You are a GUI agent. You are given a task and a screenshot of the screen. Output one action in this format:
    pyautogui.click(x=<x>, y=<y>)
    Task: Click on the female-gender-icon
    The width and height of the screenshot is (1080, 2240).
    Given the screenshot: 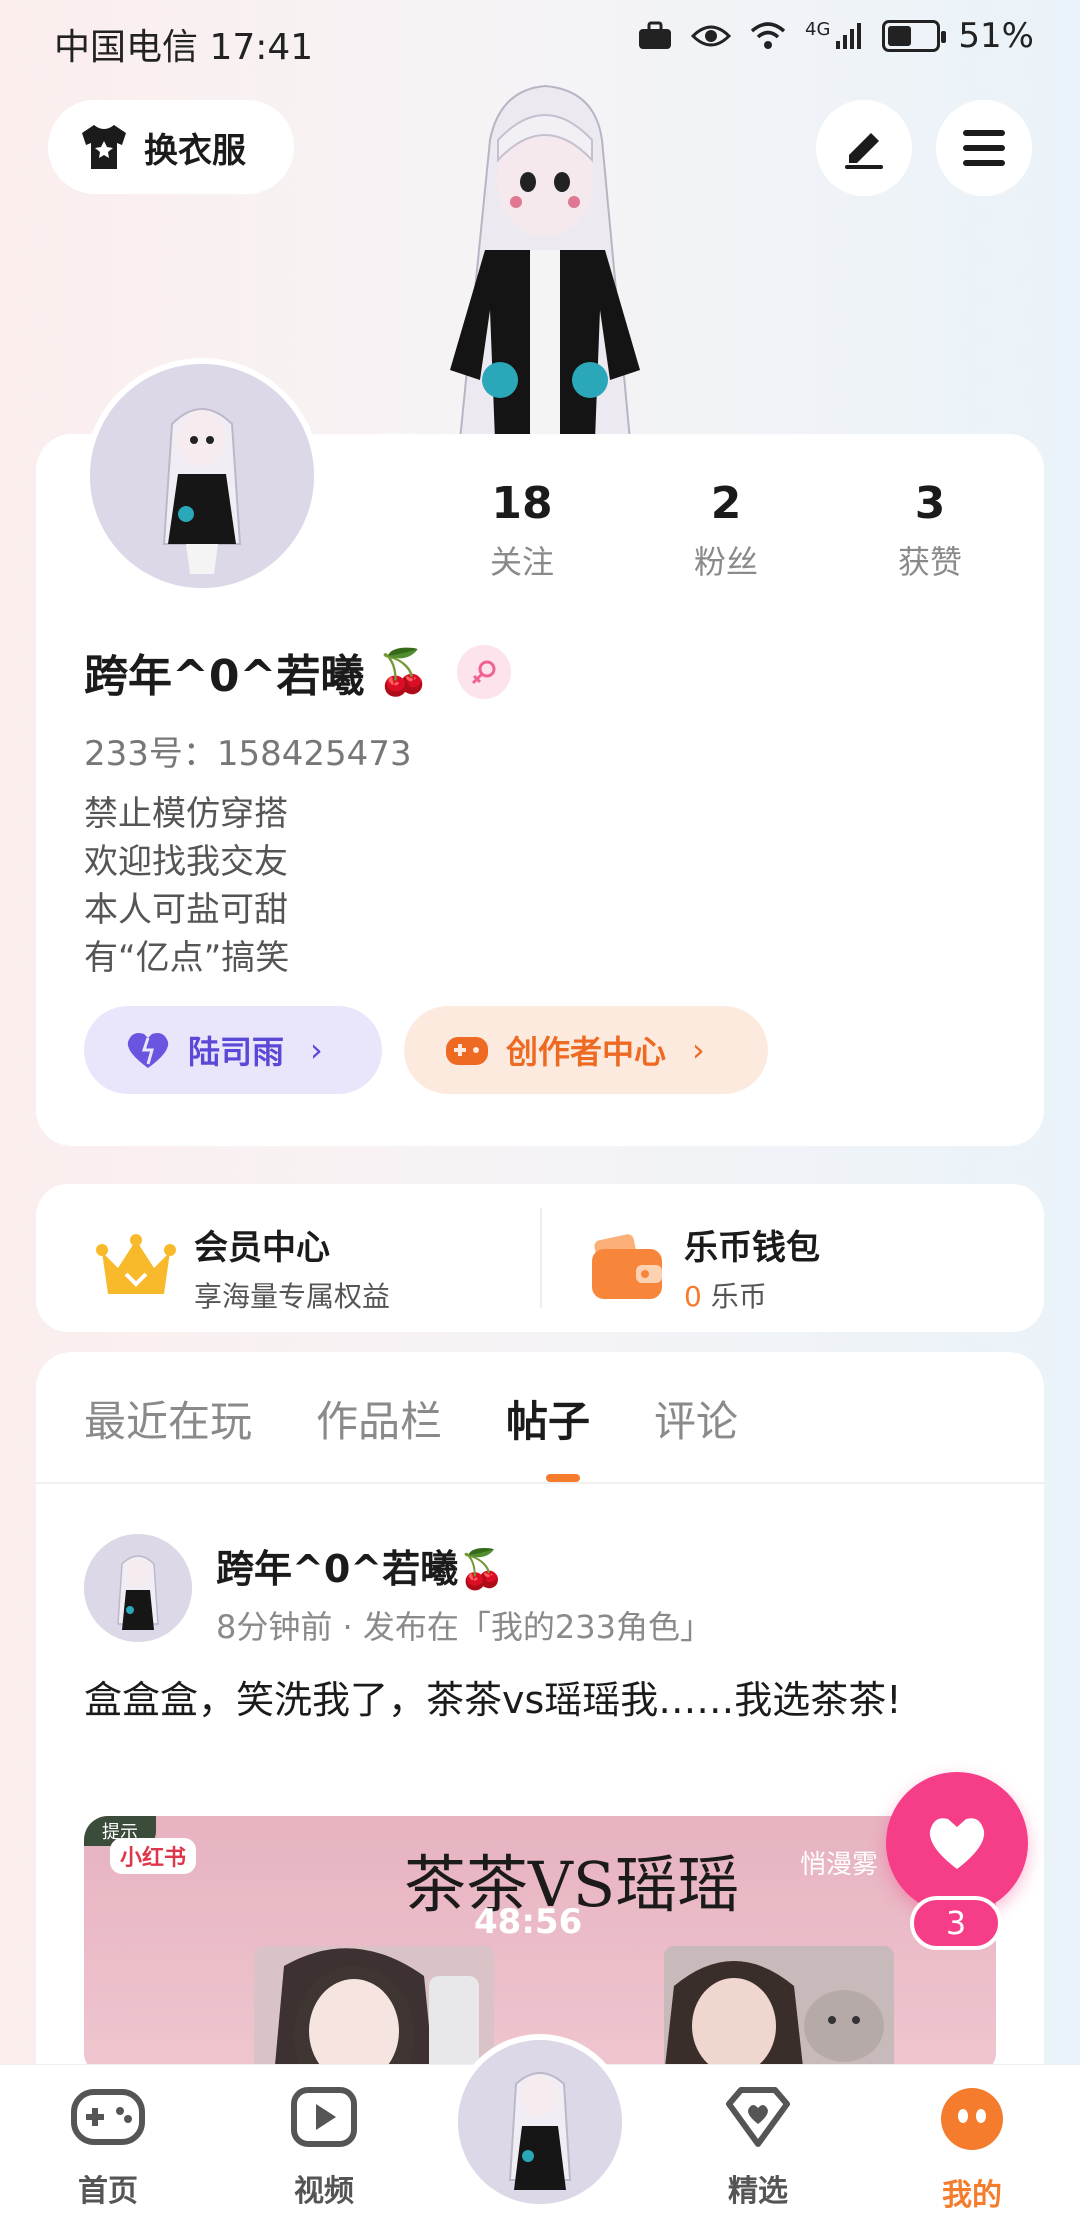 What is the action you would take?
    pyautogui.click(x=484, y=672)
    